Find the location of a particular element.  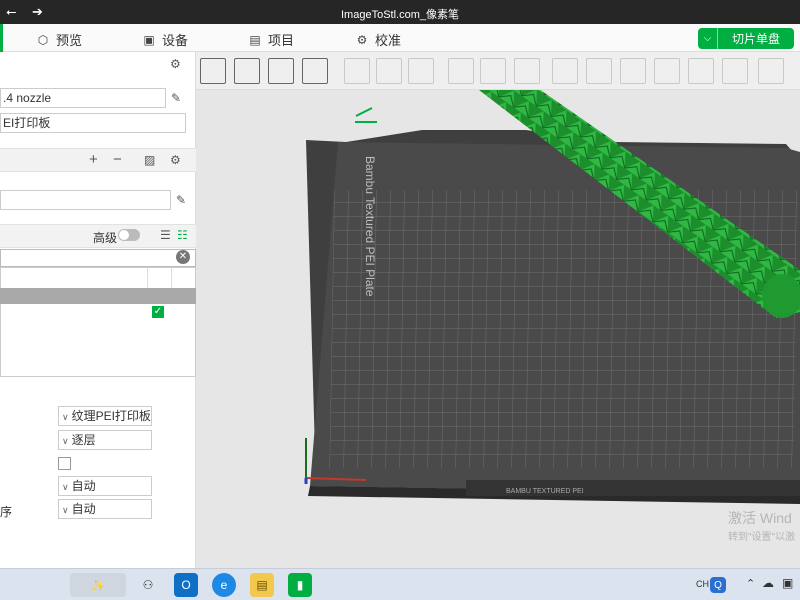

activation-watermark-sub: 转到"设置"以激 is located at coordinates (762, 537).